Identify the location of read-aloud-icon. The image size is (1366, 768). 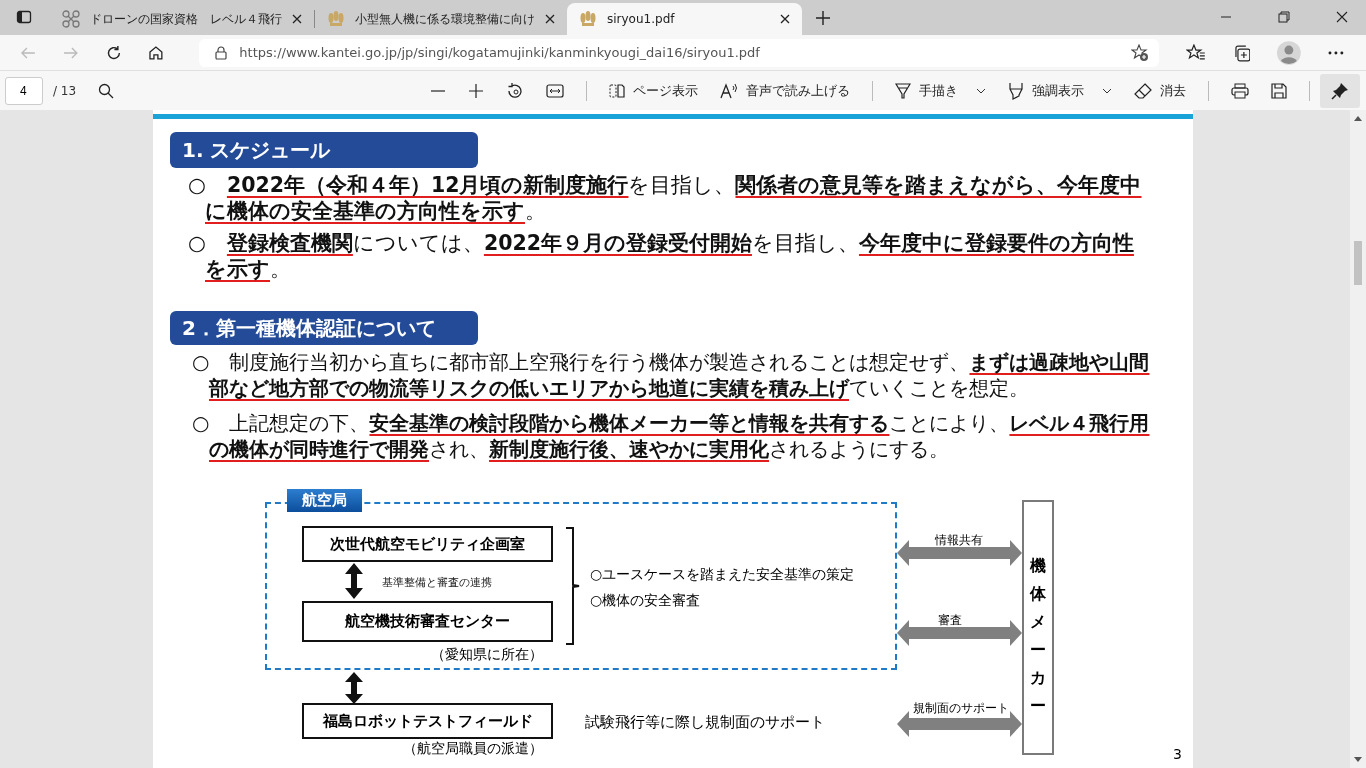
(729, 90).